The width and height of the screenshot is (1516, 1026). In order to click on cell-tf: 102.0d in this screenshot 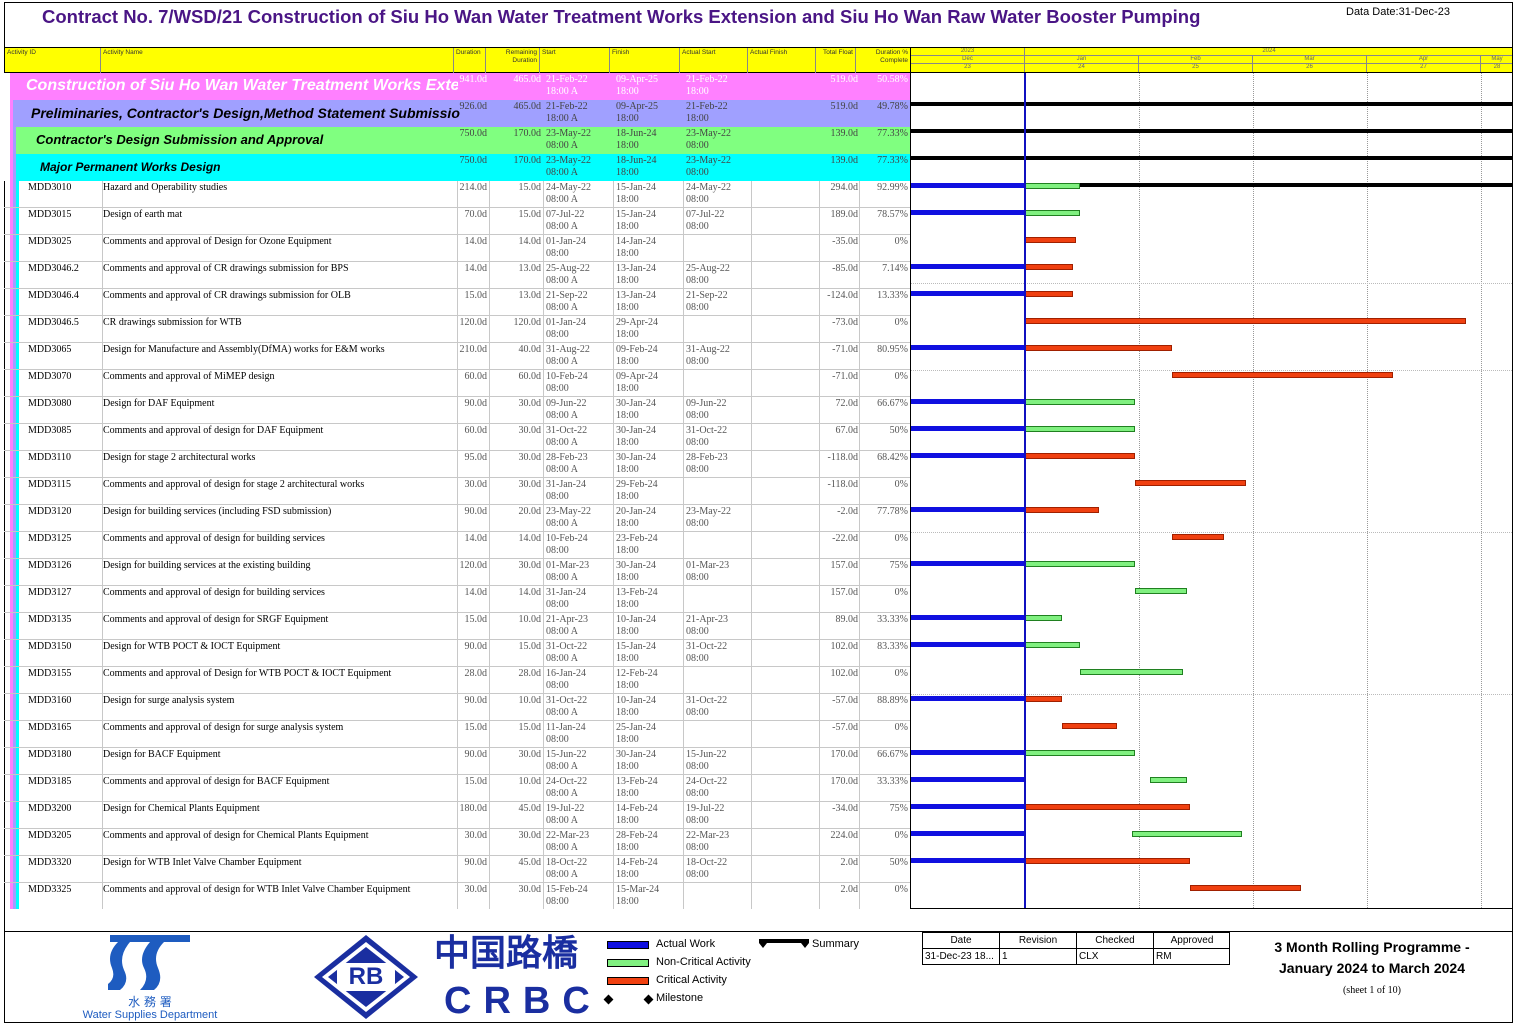, I will do `click(839, 680)`.